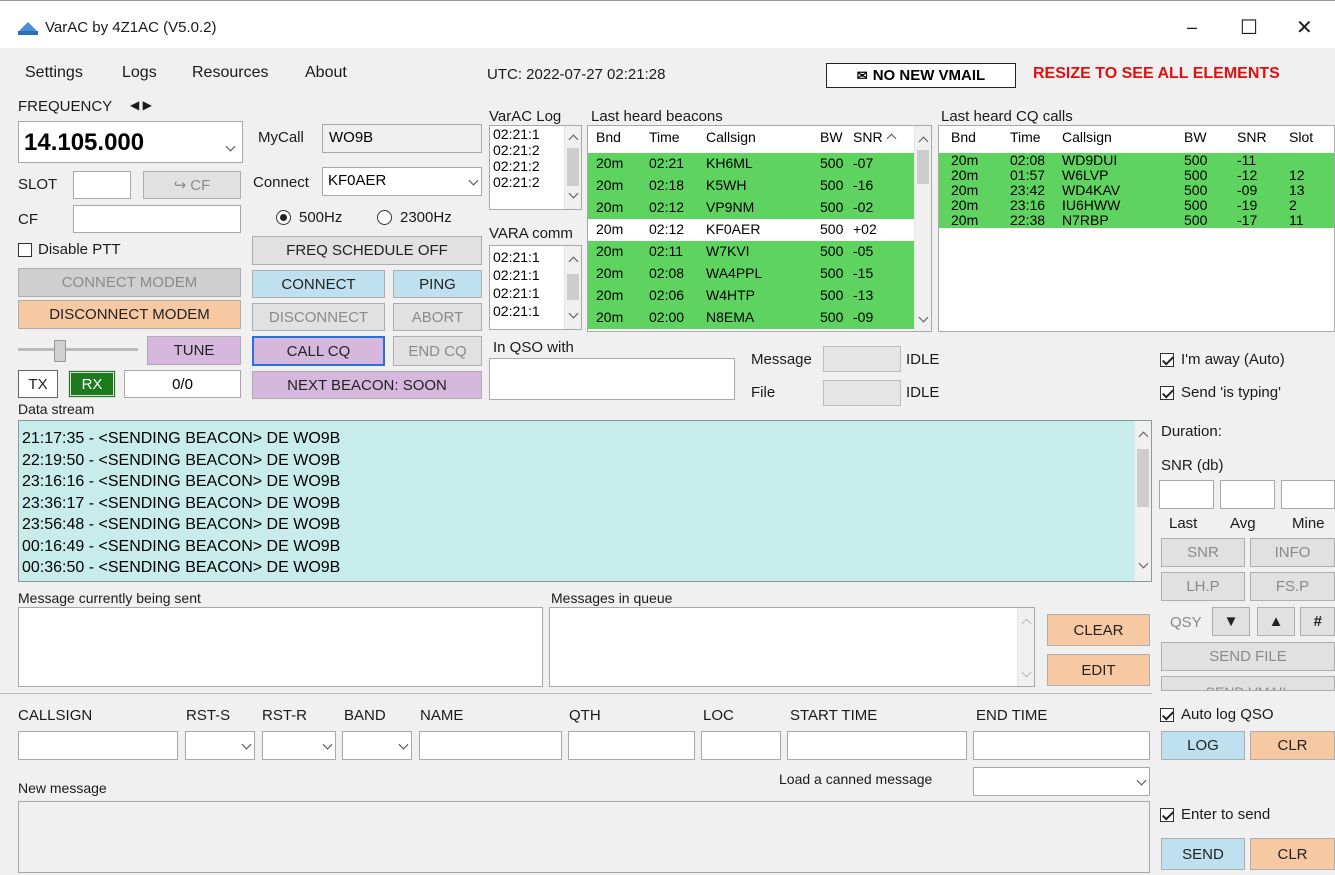 The height and width of the screenshot is (875, 1335). I want to click on new-message-input, so click(584, 837).